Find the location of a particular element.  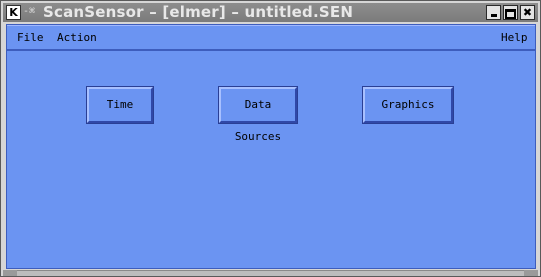

resize-corner-left is located at coordinates (10, 273).